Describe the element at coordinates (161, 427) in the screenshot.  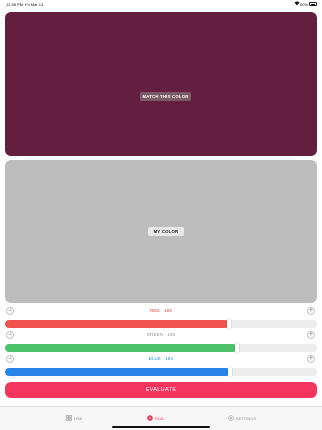
I see `home-indicator` at that location.